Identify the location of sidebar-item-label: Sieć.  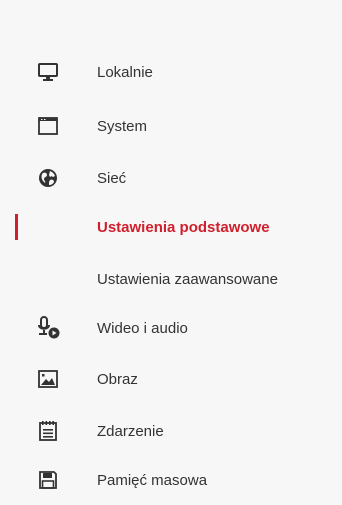
(112, 178).